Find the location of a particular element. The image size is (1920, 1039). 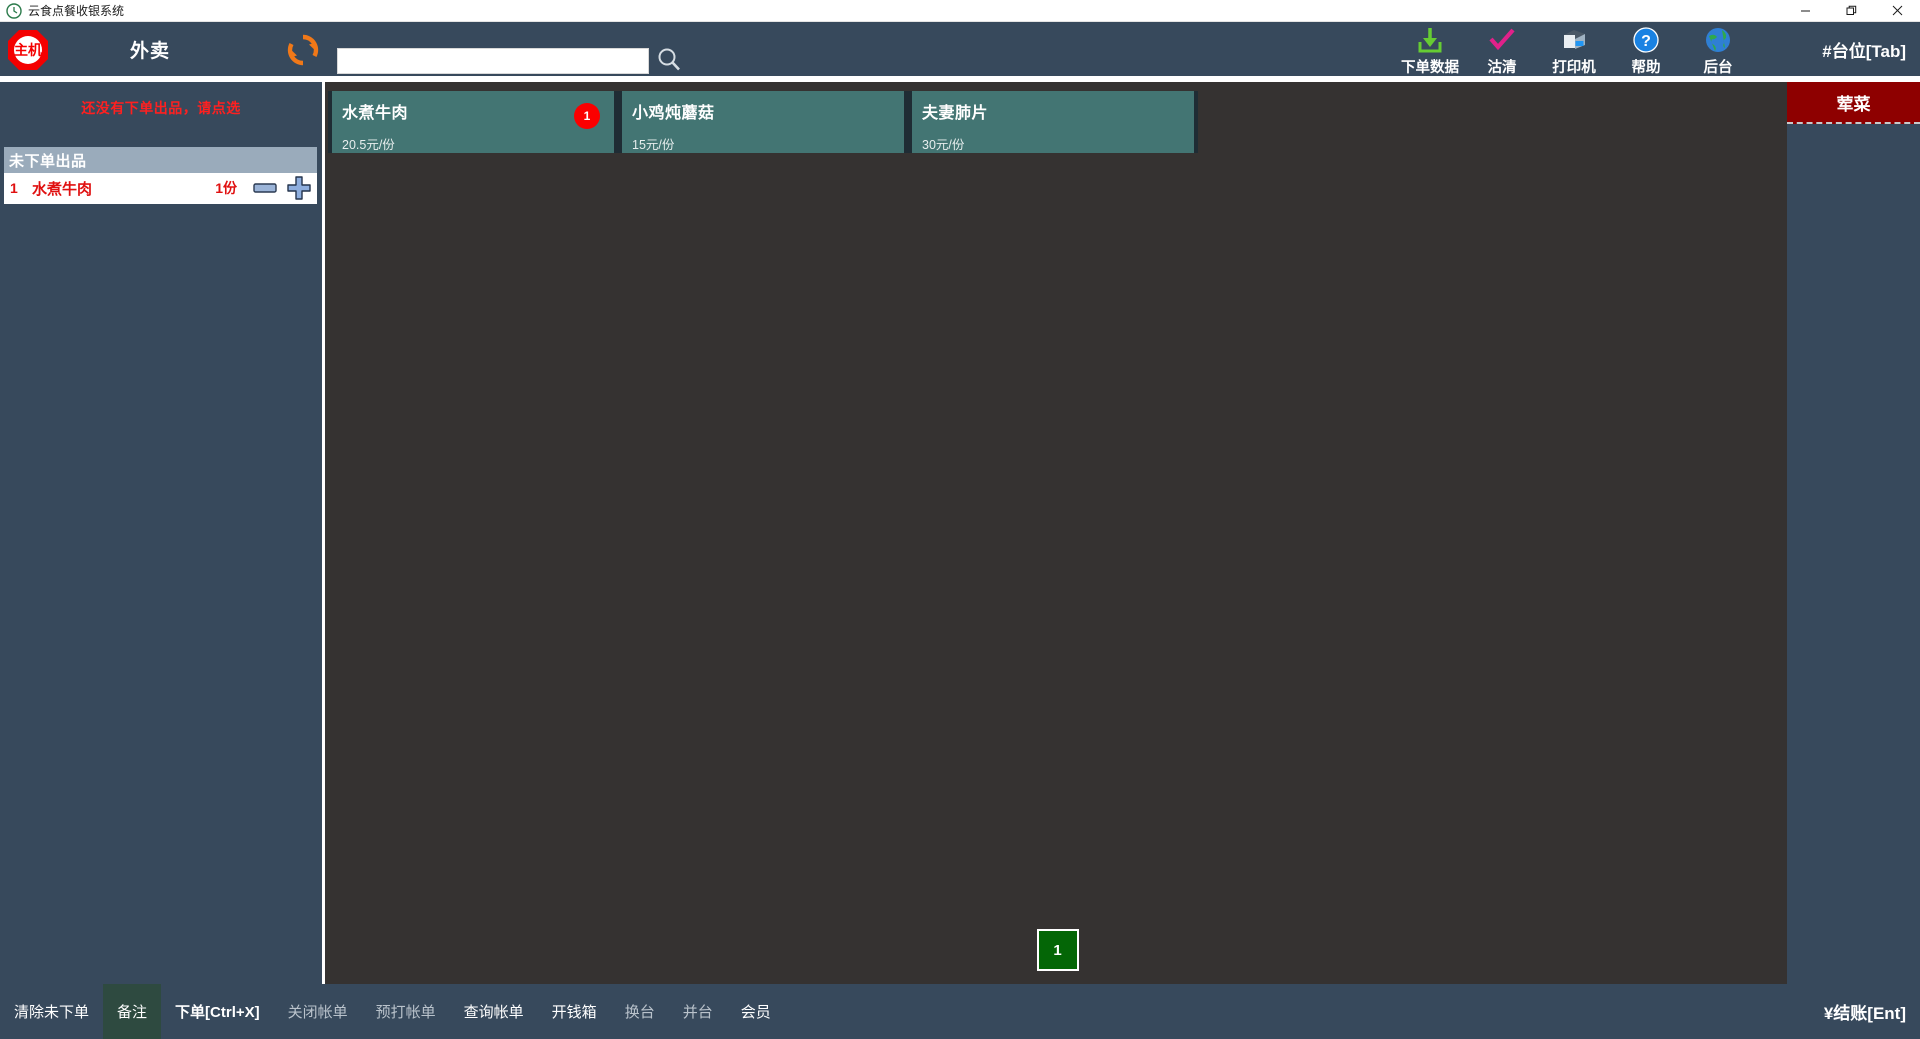

help-button: ? 帮助 is located at coordinates (1646, 51).